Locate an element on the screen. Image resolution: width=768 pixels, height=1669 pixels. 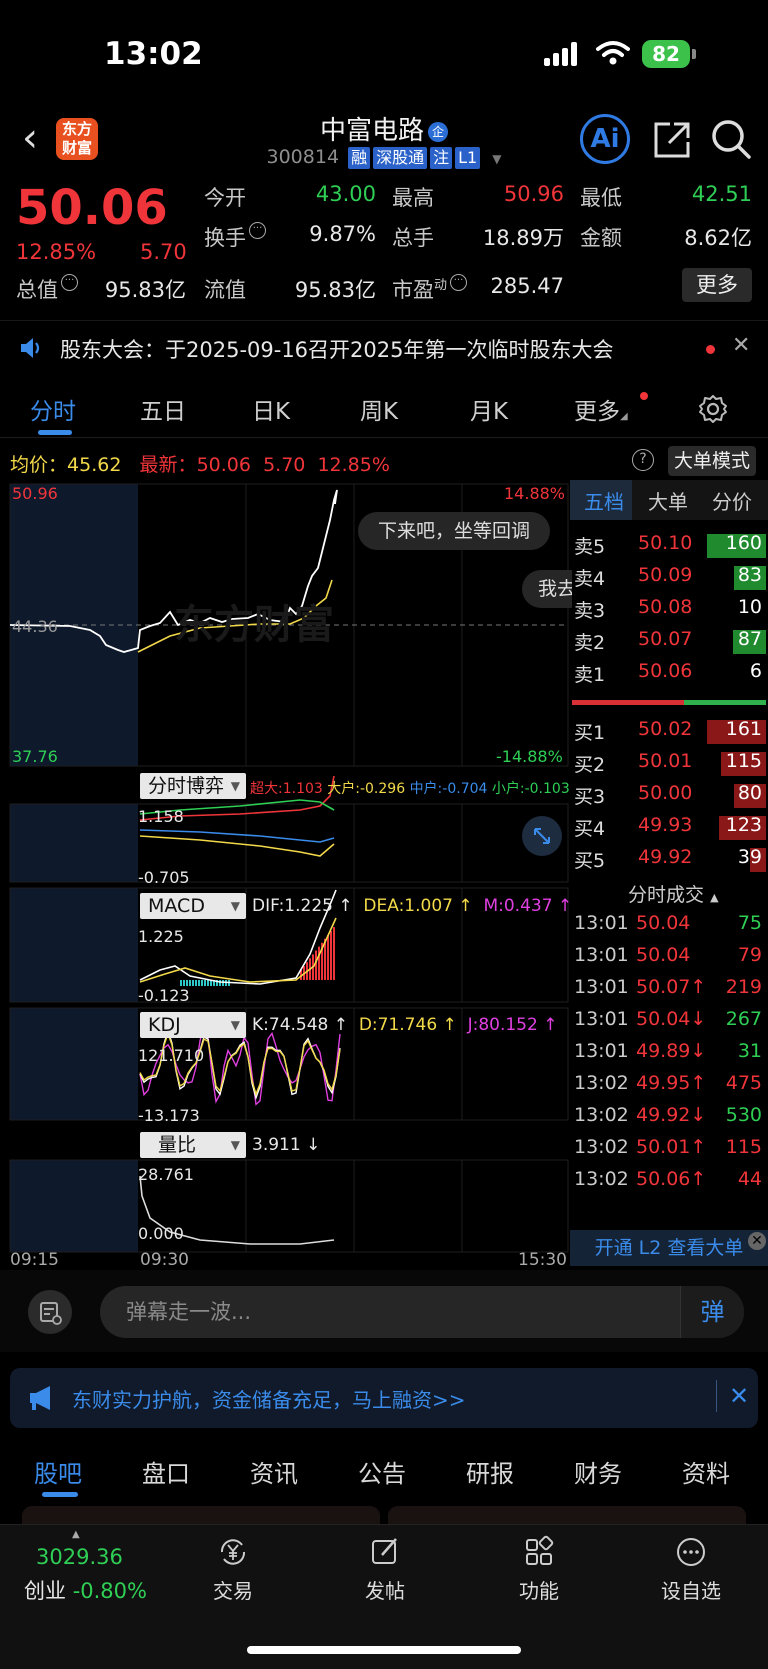
tab-price-dist: 分价 is located at coordinates (732, 500).